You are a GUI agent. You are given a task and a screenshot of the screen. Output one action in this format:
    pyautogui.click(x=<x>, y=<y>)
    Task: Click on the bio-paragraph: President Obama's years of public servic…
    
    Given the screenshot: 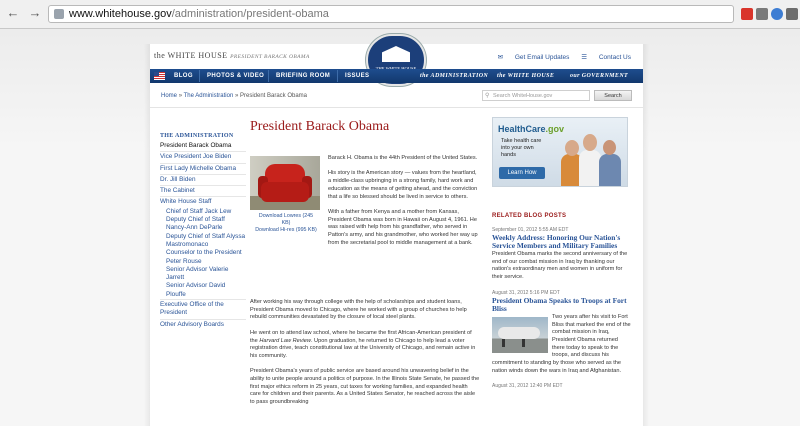 What is the action you would take?
    pyautogui.click(x=365, y=387)
    